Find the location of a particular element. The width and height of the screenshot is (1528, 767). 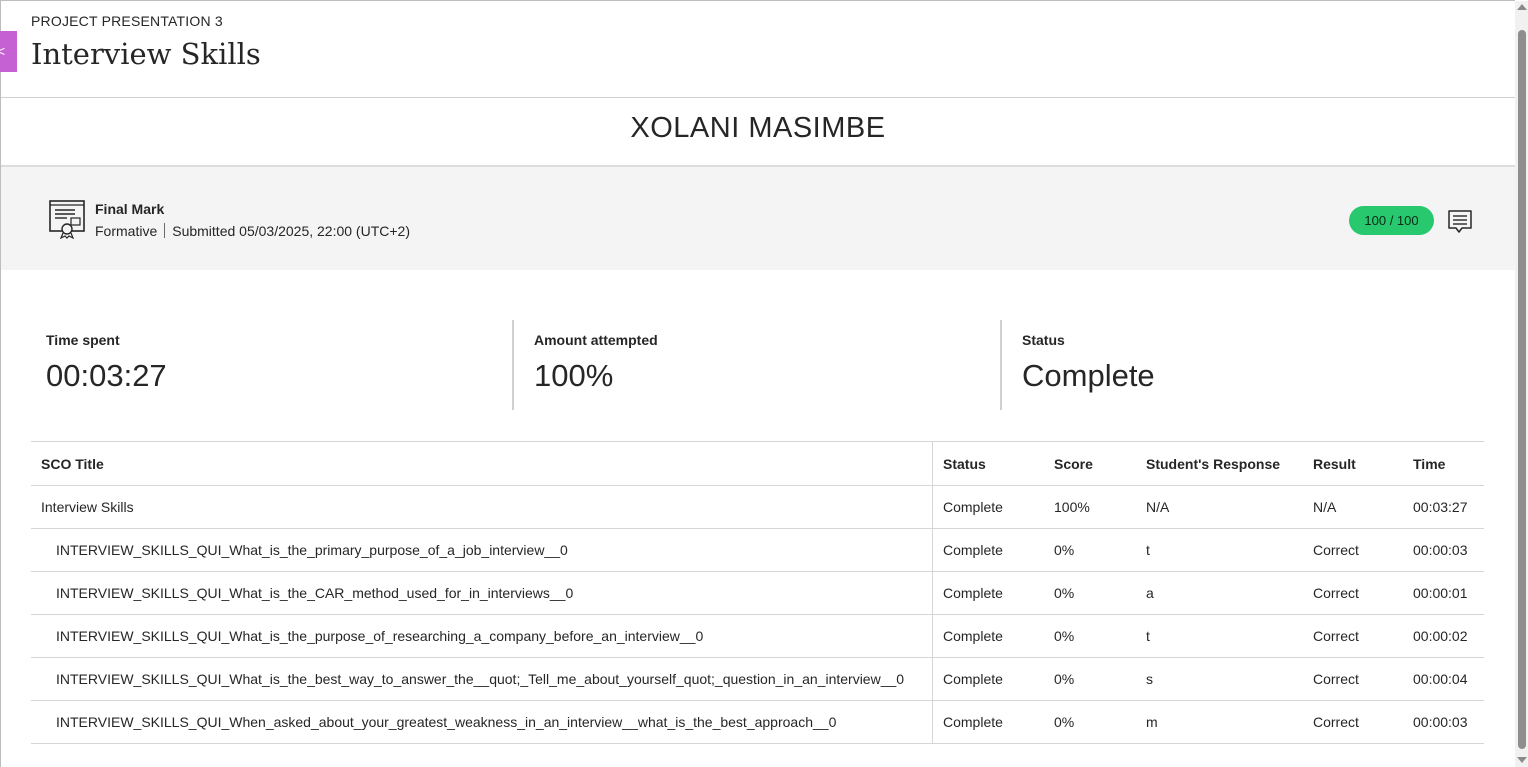

feedback-comment-icon is located at coordinates (1460, 222).